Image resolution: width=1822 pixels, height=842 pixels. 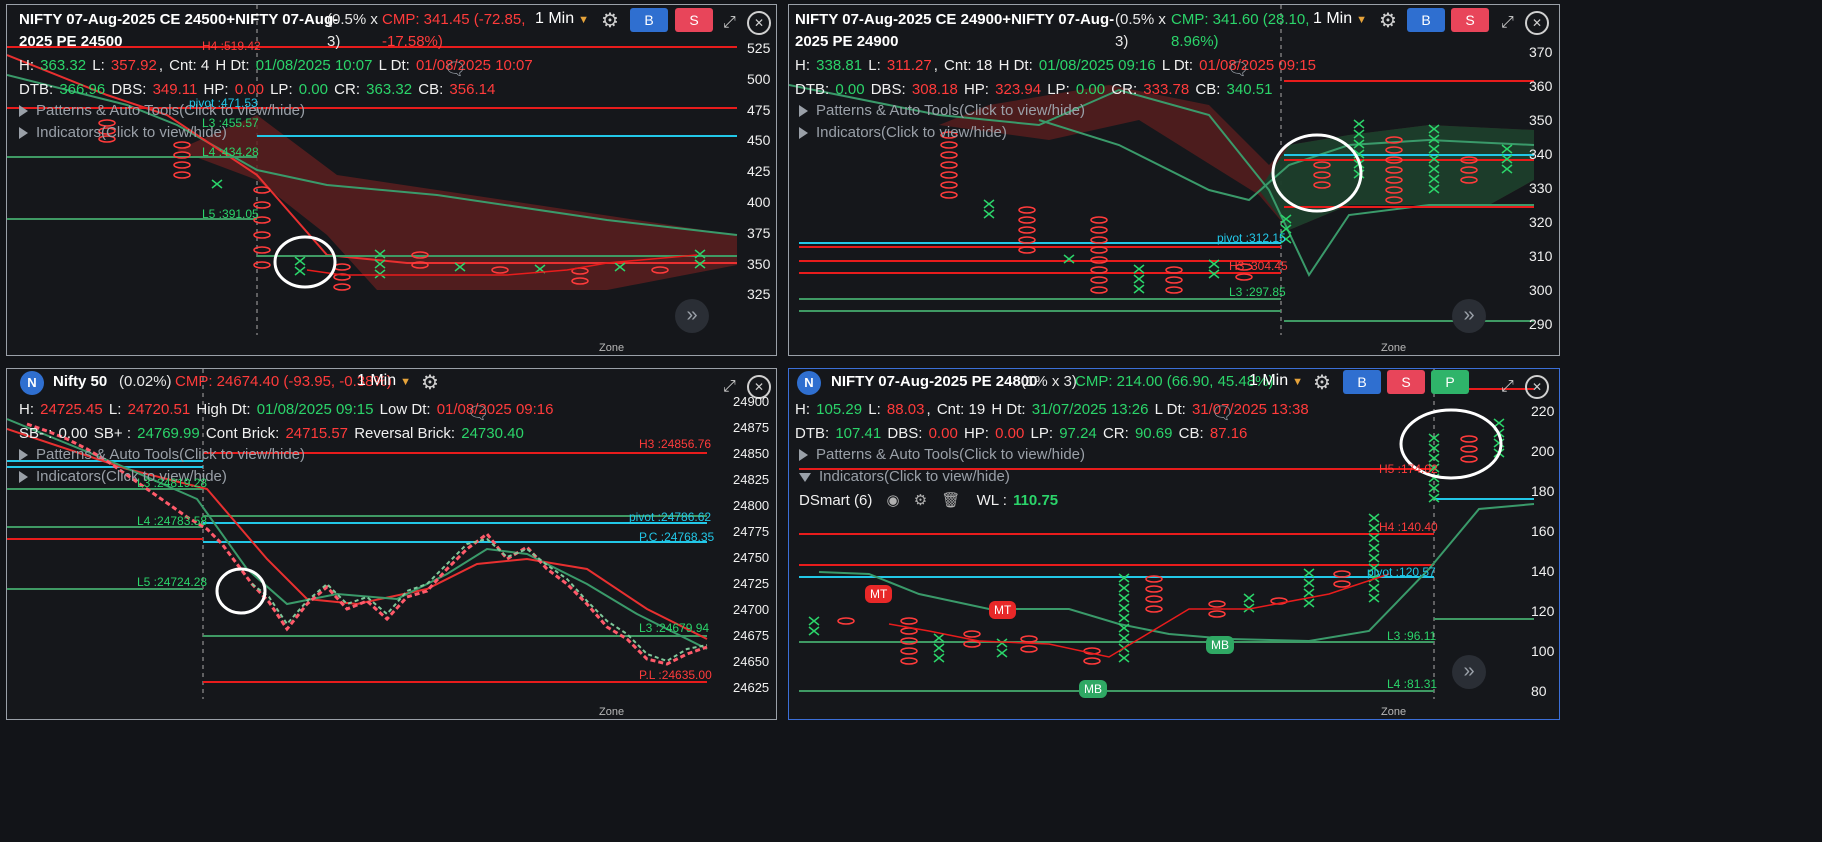 I want to click on panel-2-pct2: 3), so click(x=1122, y=41).